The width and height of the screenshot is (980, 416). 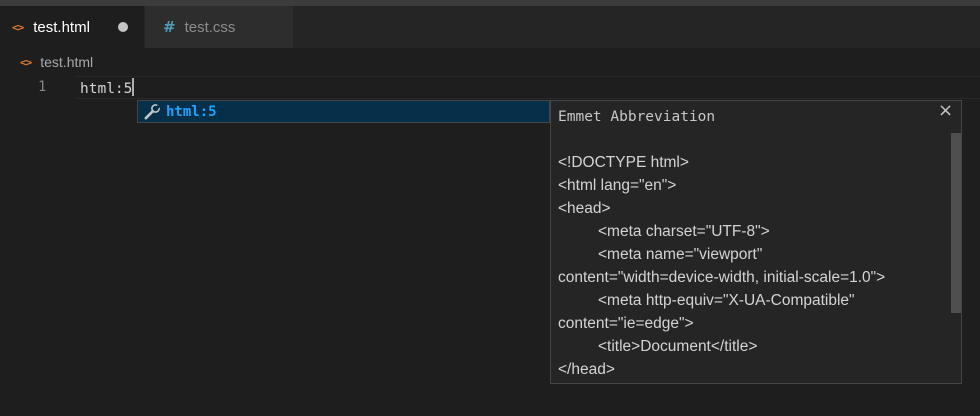 I want to click on breadcrumb: <> test.html, so click(x=56, y=62).